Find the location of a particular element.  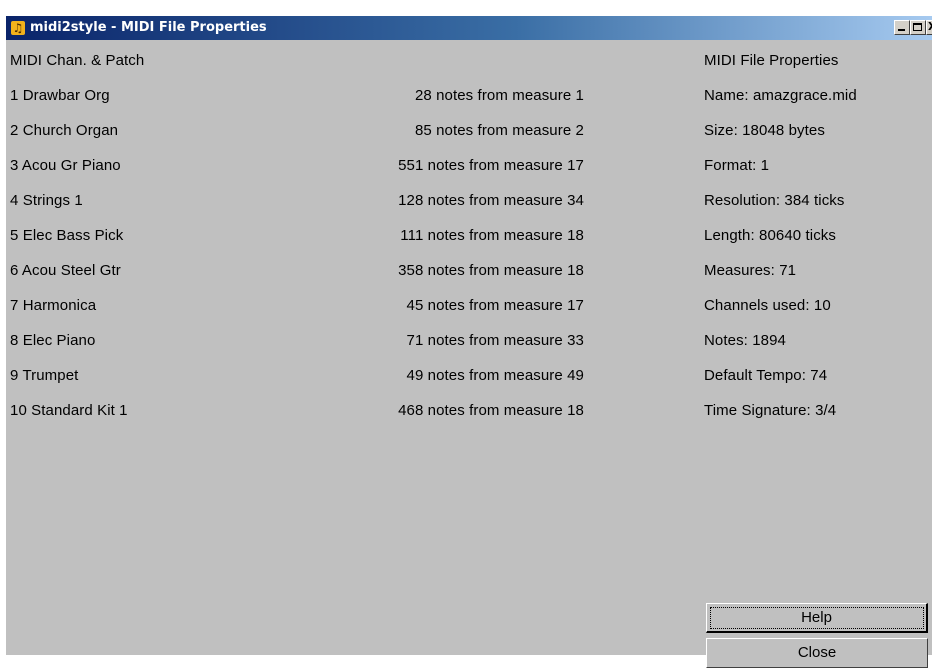

maximize-button is located at coordinates (918, 27).